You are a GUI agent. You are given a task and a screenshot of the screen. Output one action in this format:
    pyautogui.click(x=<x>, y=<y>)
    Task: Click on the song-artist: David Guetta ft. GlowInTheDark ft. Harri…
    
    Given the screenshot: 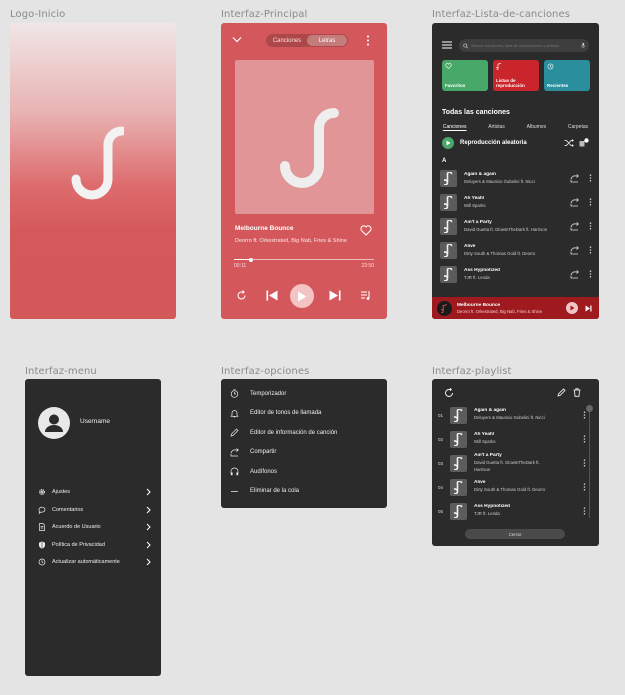 What is the action you would take?
    pyautogui.click(x=506, y=229)
    